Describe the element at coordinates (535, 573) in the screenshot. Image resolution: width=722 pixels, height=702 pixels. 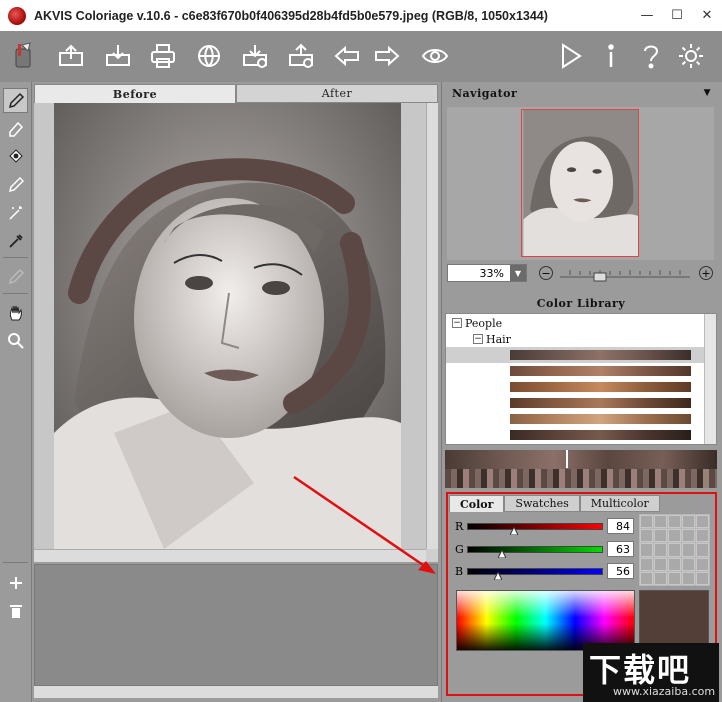
I see `blue-slider` at that location.